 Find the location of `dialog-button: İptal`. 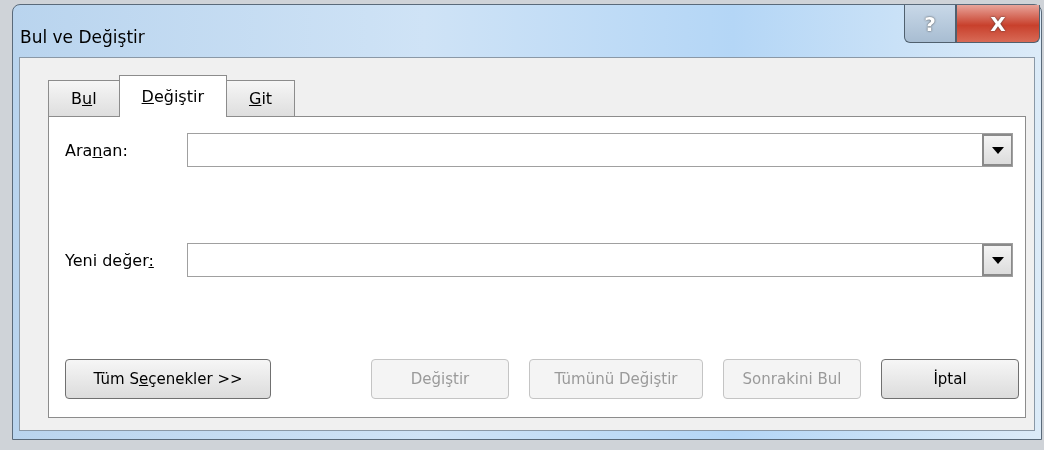

dialog-button: İptal is located at coordinates (950, 379).